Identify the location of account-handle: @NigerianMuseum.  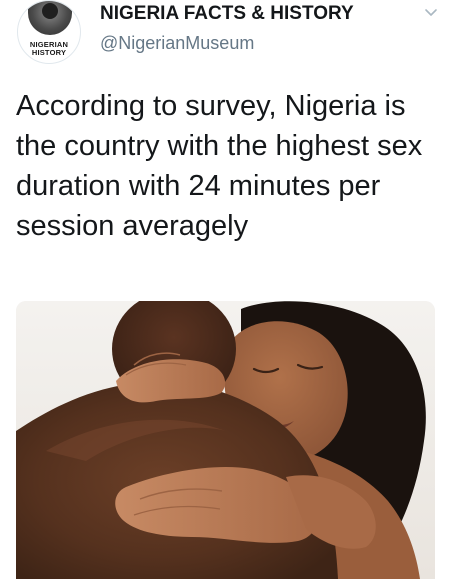
(177, 43).